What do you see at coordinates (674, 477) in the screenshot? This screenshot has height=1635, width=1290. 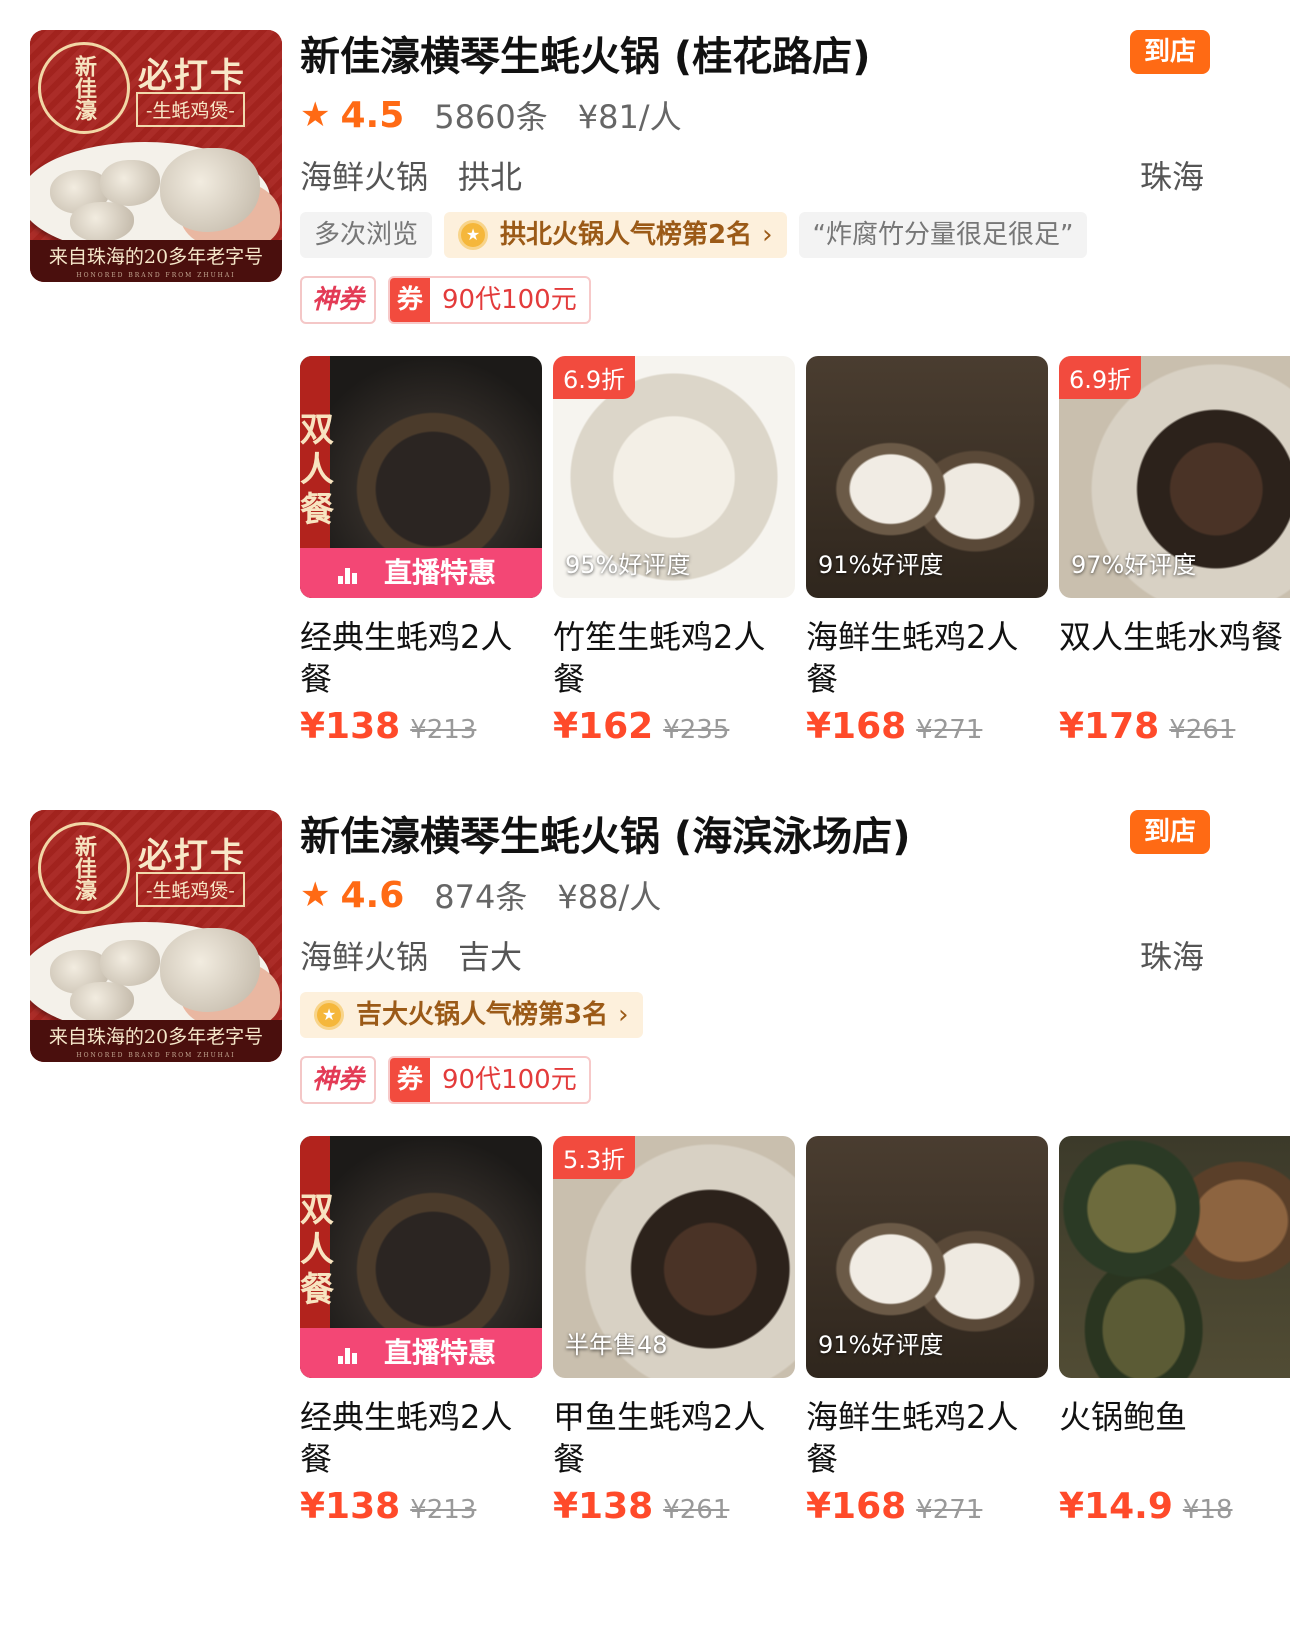 I see `deal-image: 6.9折 95%好评度` at bounding box center [674, 477].